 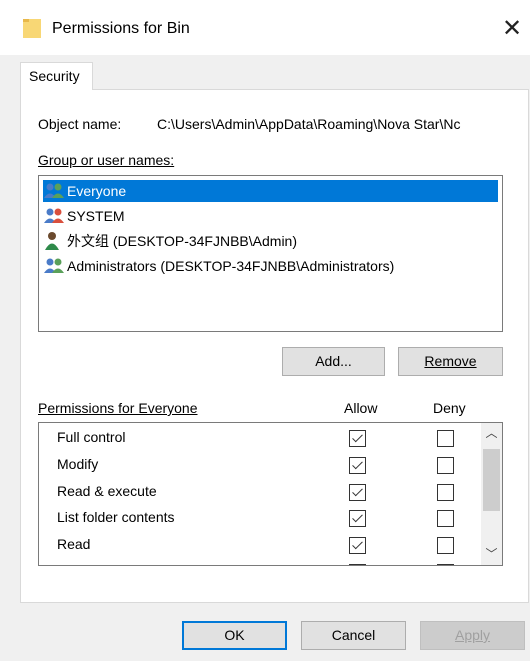 What do you see at coordinates (116, 517) in the screenshot?
I see `permission-name: List folder contents` at bounding box center [116, 517].